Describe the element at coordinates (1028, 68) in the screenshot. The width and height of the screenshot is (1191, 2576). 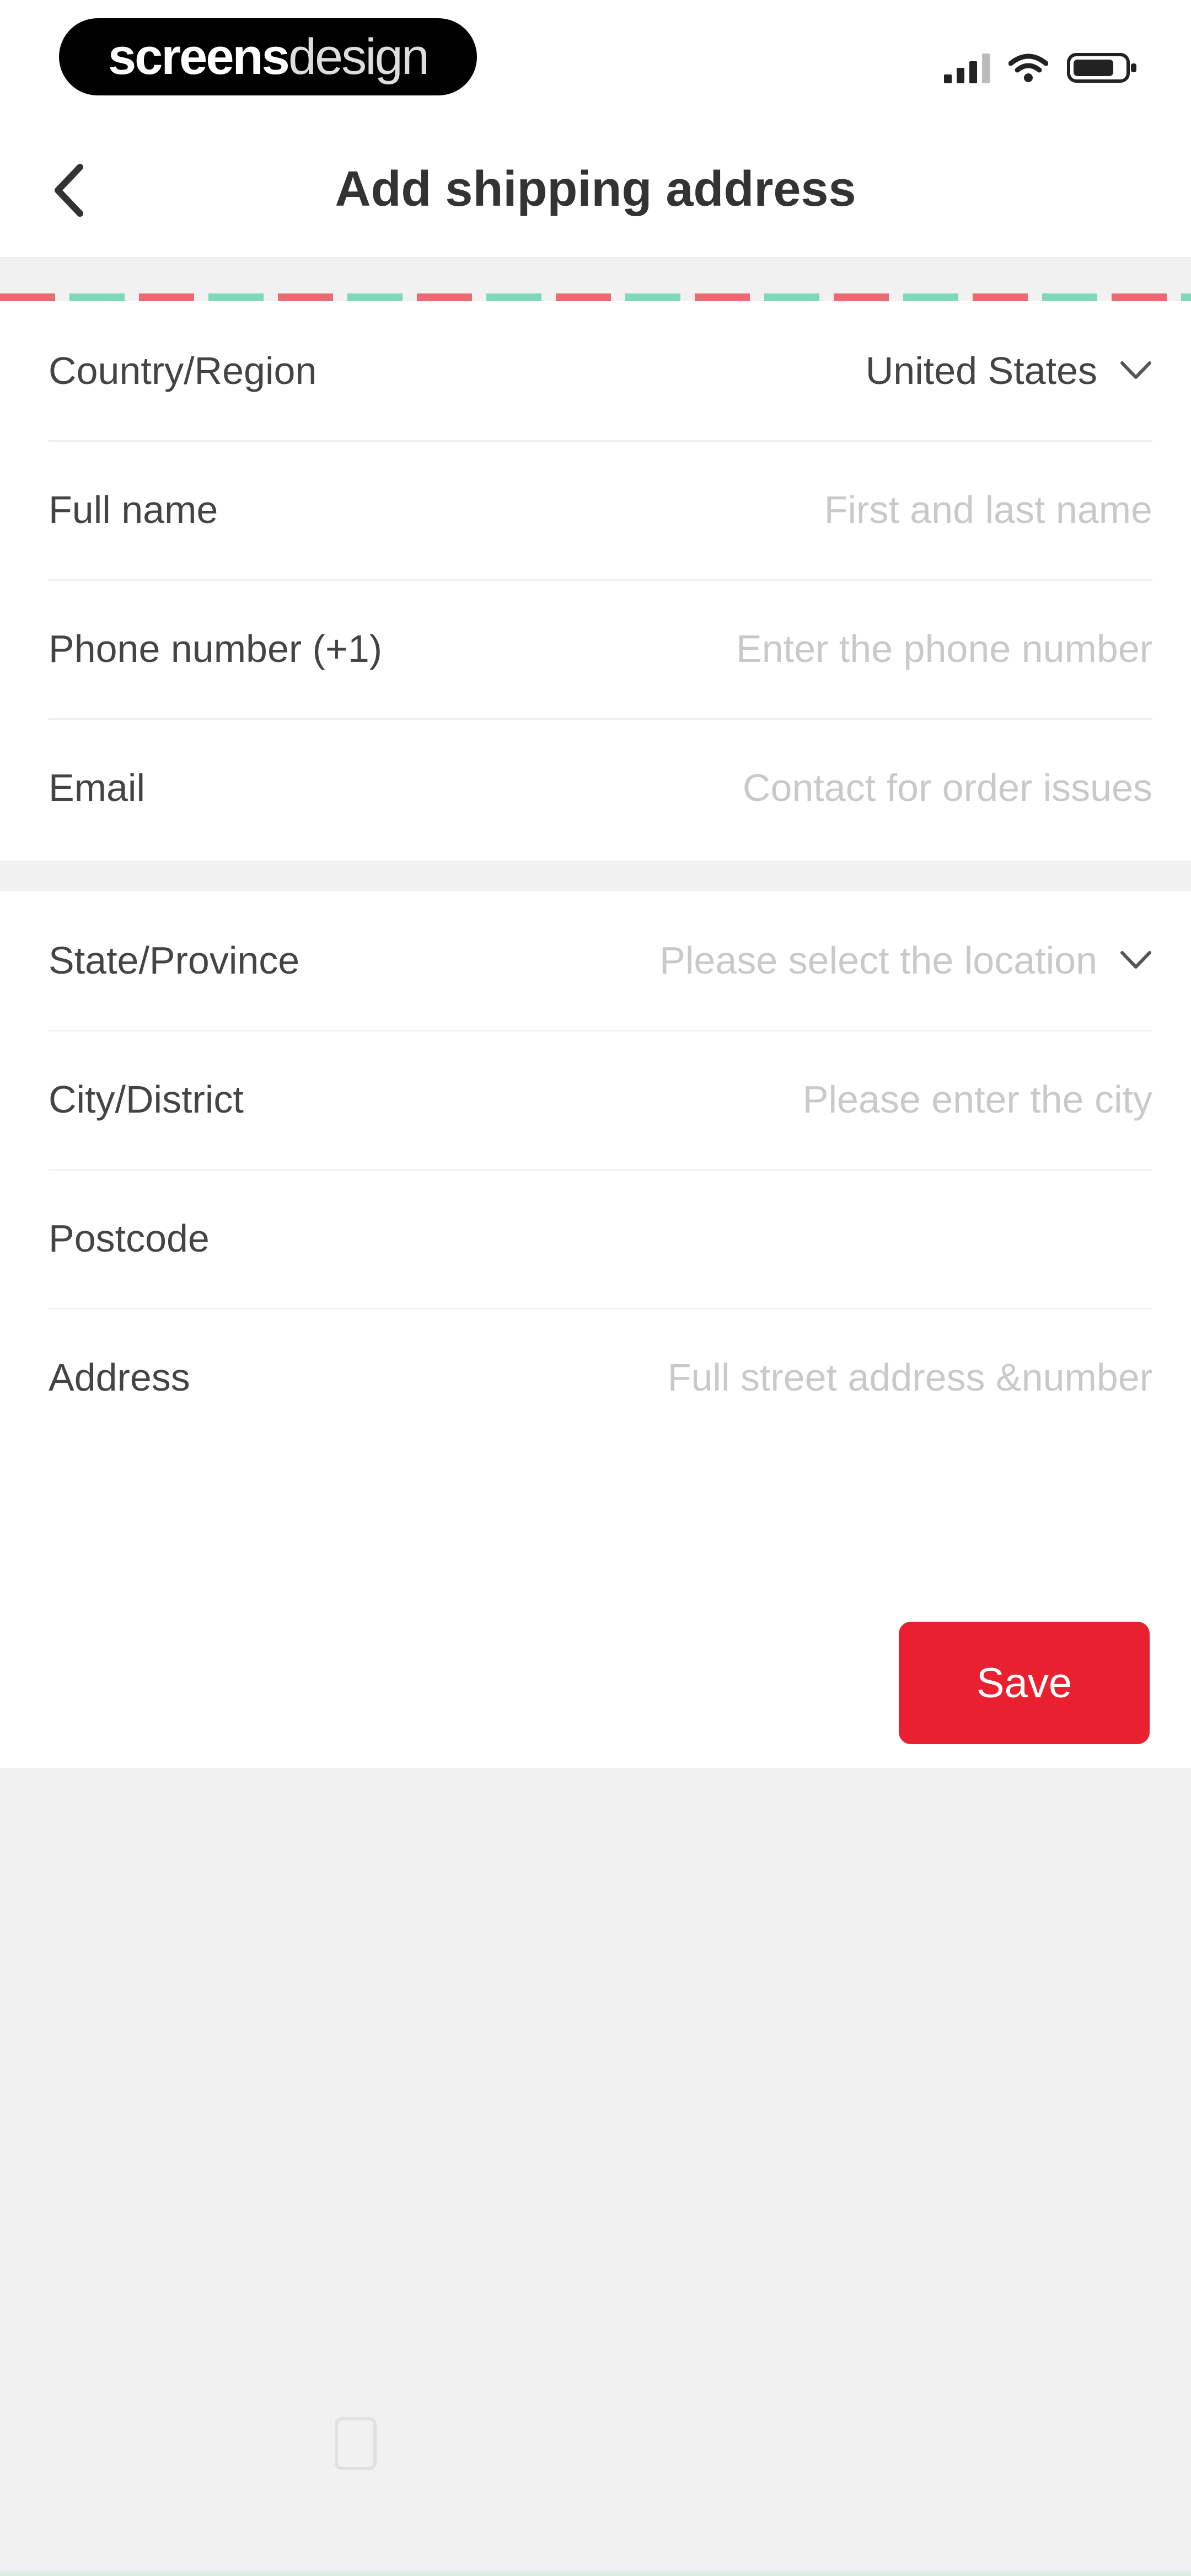
I see `wifi-icon` at that location.